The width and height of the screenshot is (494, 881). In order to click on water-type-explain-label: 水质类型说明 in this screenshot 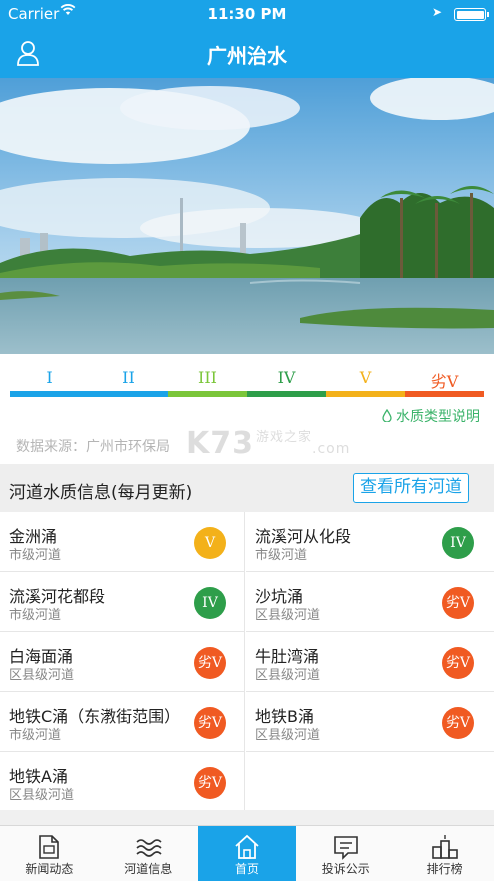, I will do `click(438, 417)`.